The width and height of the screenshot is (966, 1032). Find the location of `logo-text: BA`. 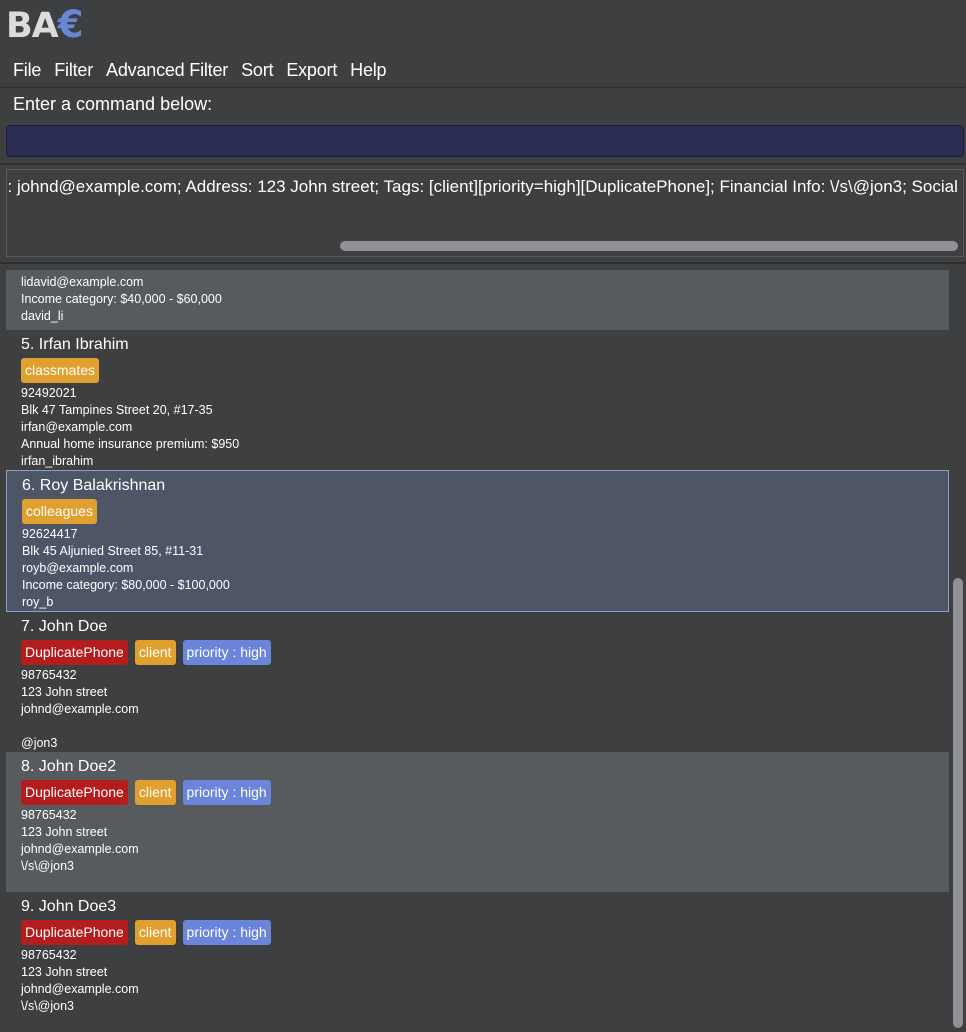

logo-text: BA is located at coordinates (32, 26).